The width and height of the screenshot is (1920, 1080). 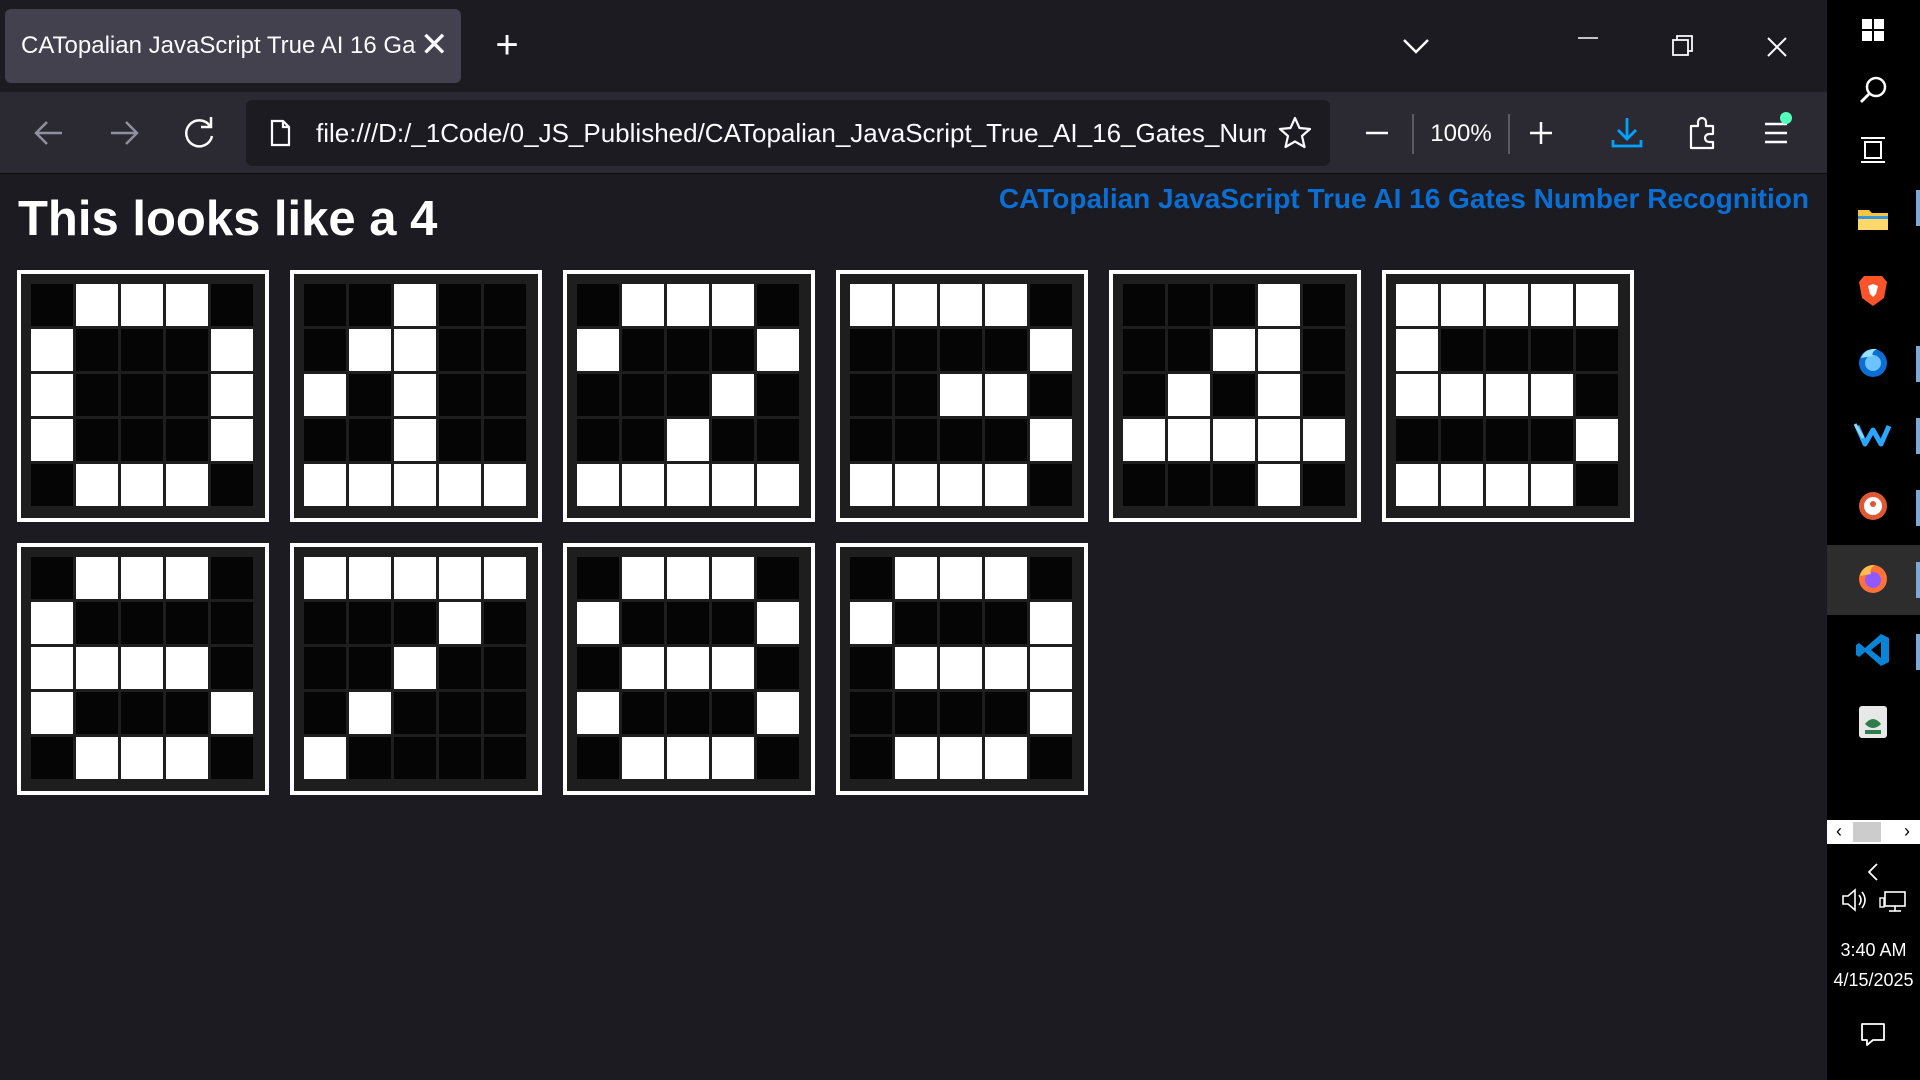 I want to click on download-icon, so click(x=1627, y=133).